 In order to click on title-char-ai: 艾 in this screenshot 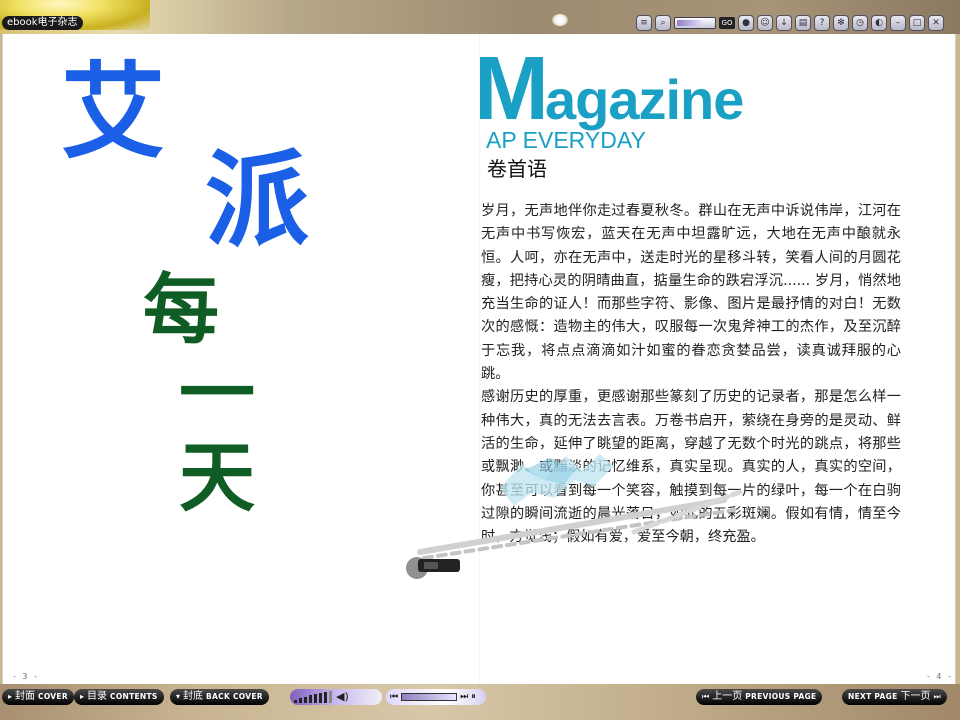, I will do `click(113, 112)`.